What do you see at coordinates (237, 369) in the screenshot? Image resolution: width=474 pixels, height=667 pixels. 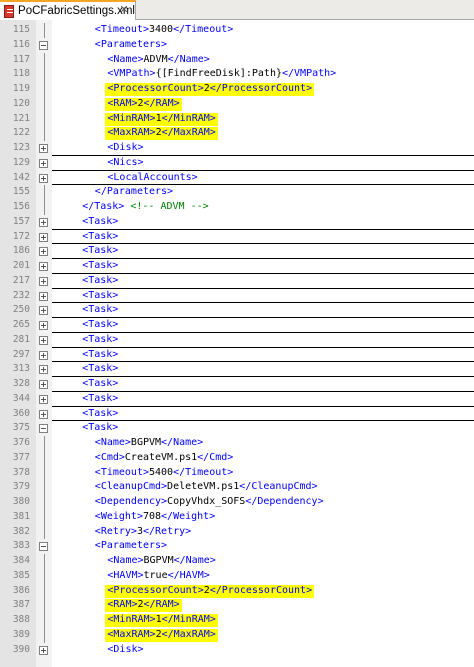 I see `code-line: 313 <Task>` at bounding box center [237, 369].